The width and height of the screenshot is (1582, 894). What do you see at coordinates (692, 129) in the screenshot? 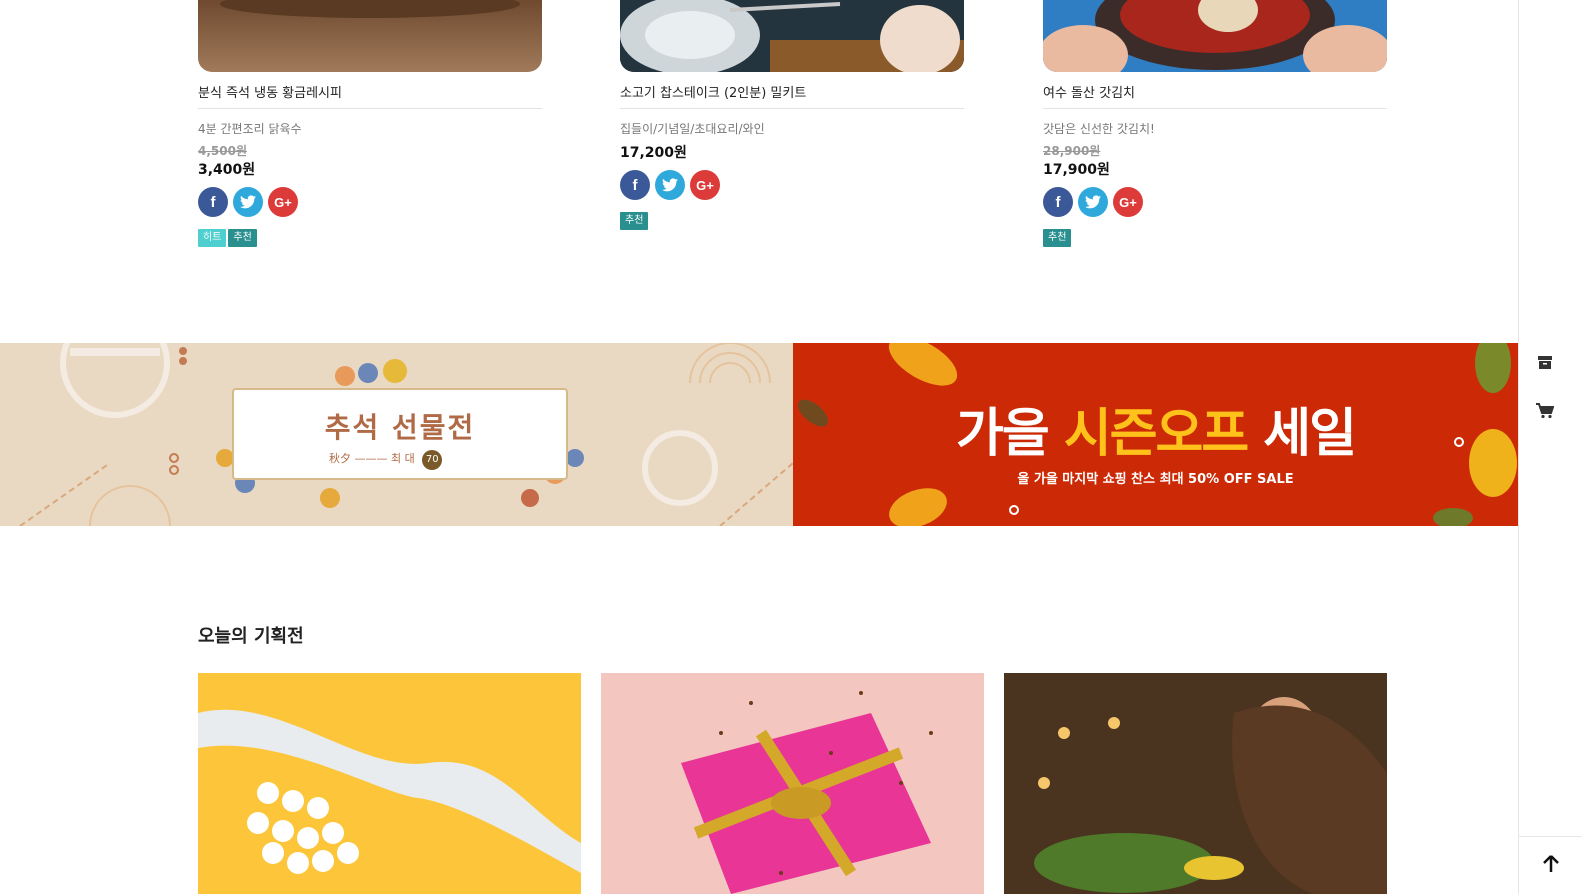
I see `product-description: 집들이/기념일/초대요리/와인` at bounding box center [692, 129].